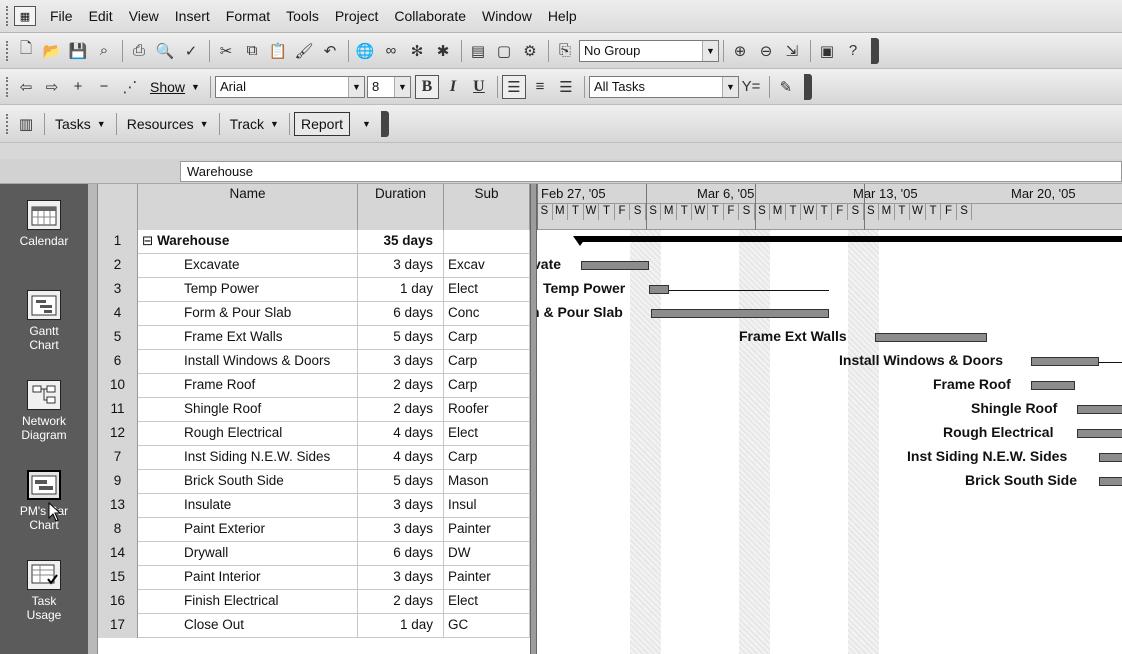 The image size is (1122, 654). What do you see at coordinates (827, 51) in the screenshot?
I see `copy-picture-icon: ▣` at bounding box center [827, 51].